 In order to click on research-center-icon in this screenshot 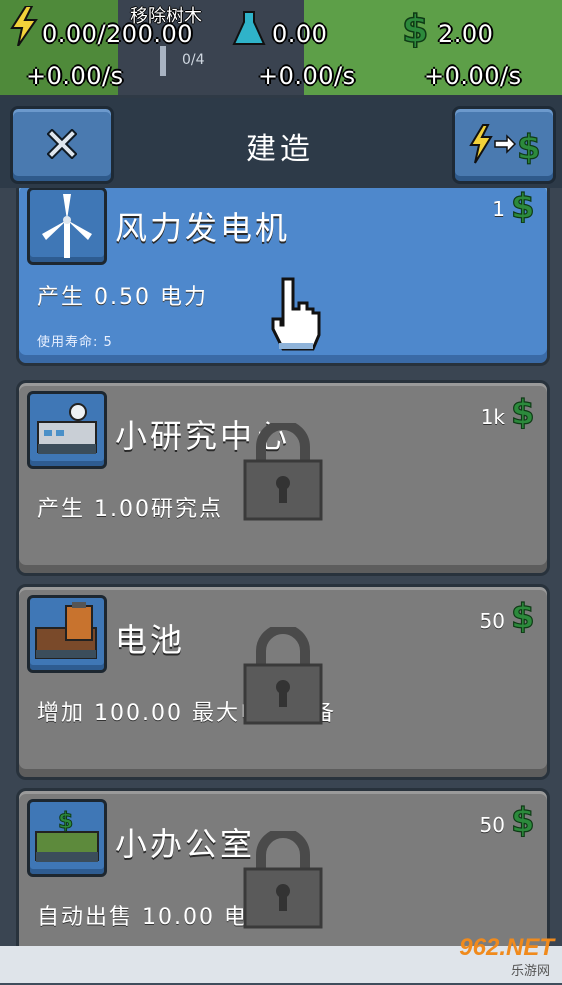, I will do `click(67, 428)`.